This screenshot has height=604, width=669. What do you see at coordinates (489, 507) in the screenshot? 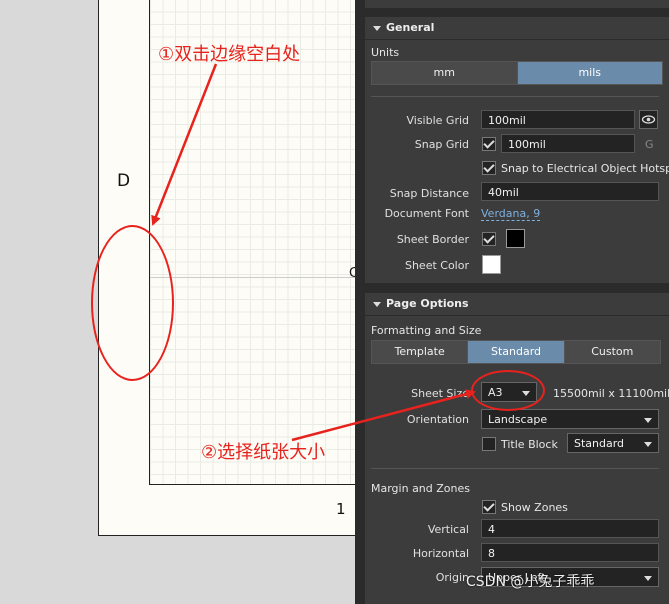
I see `show-zones-checkbox` at bounding box center [489, 507].